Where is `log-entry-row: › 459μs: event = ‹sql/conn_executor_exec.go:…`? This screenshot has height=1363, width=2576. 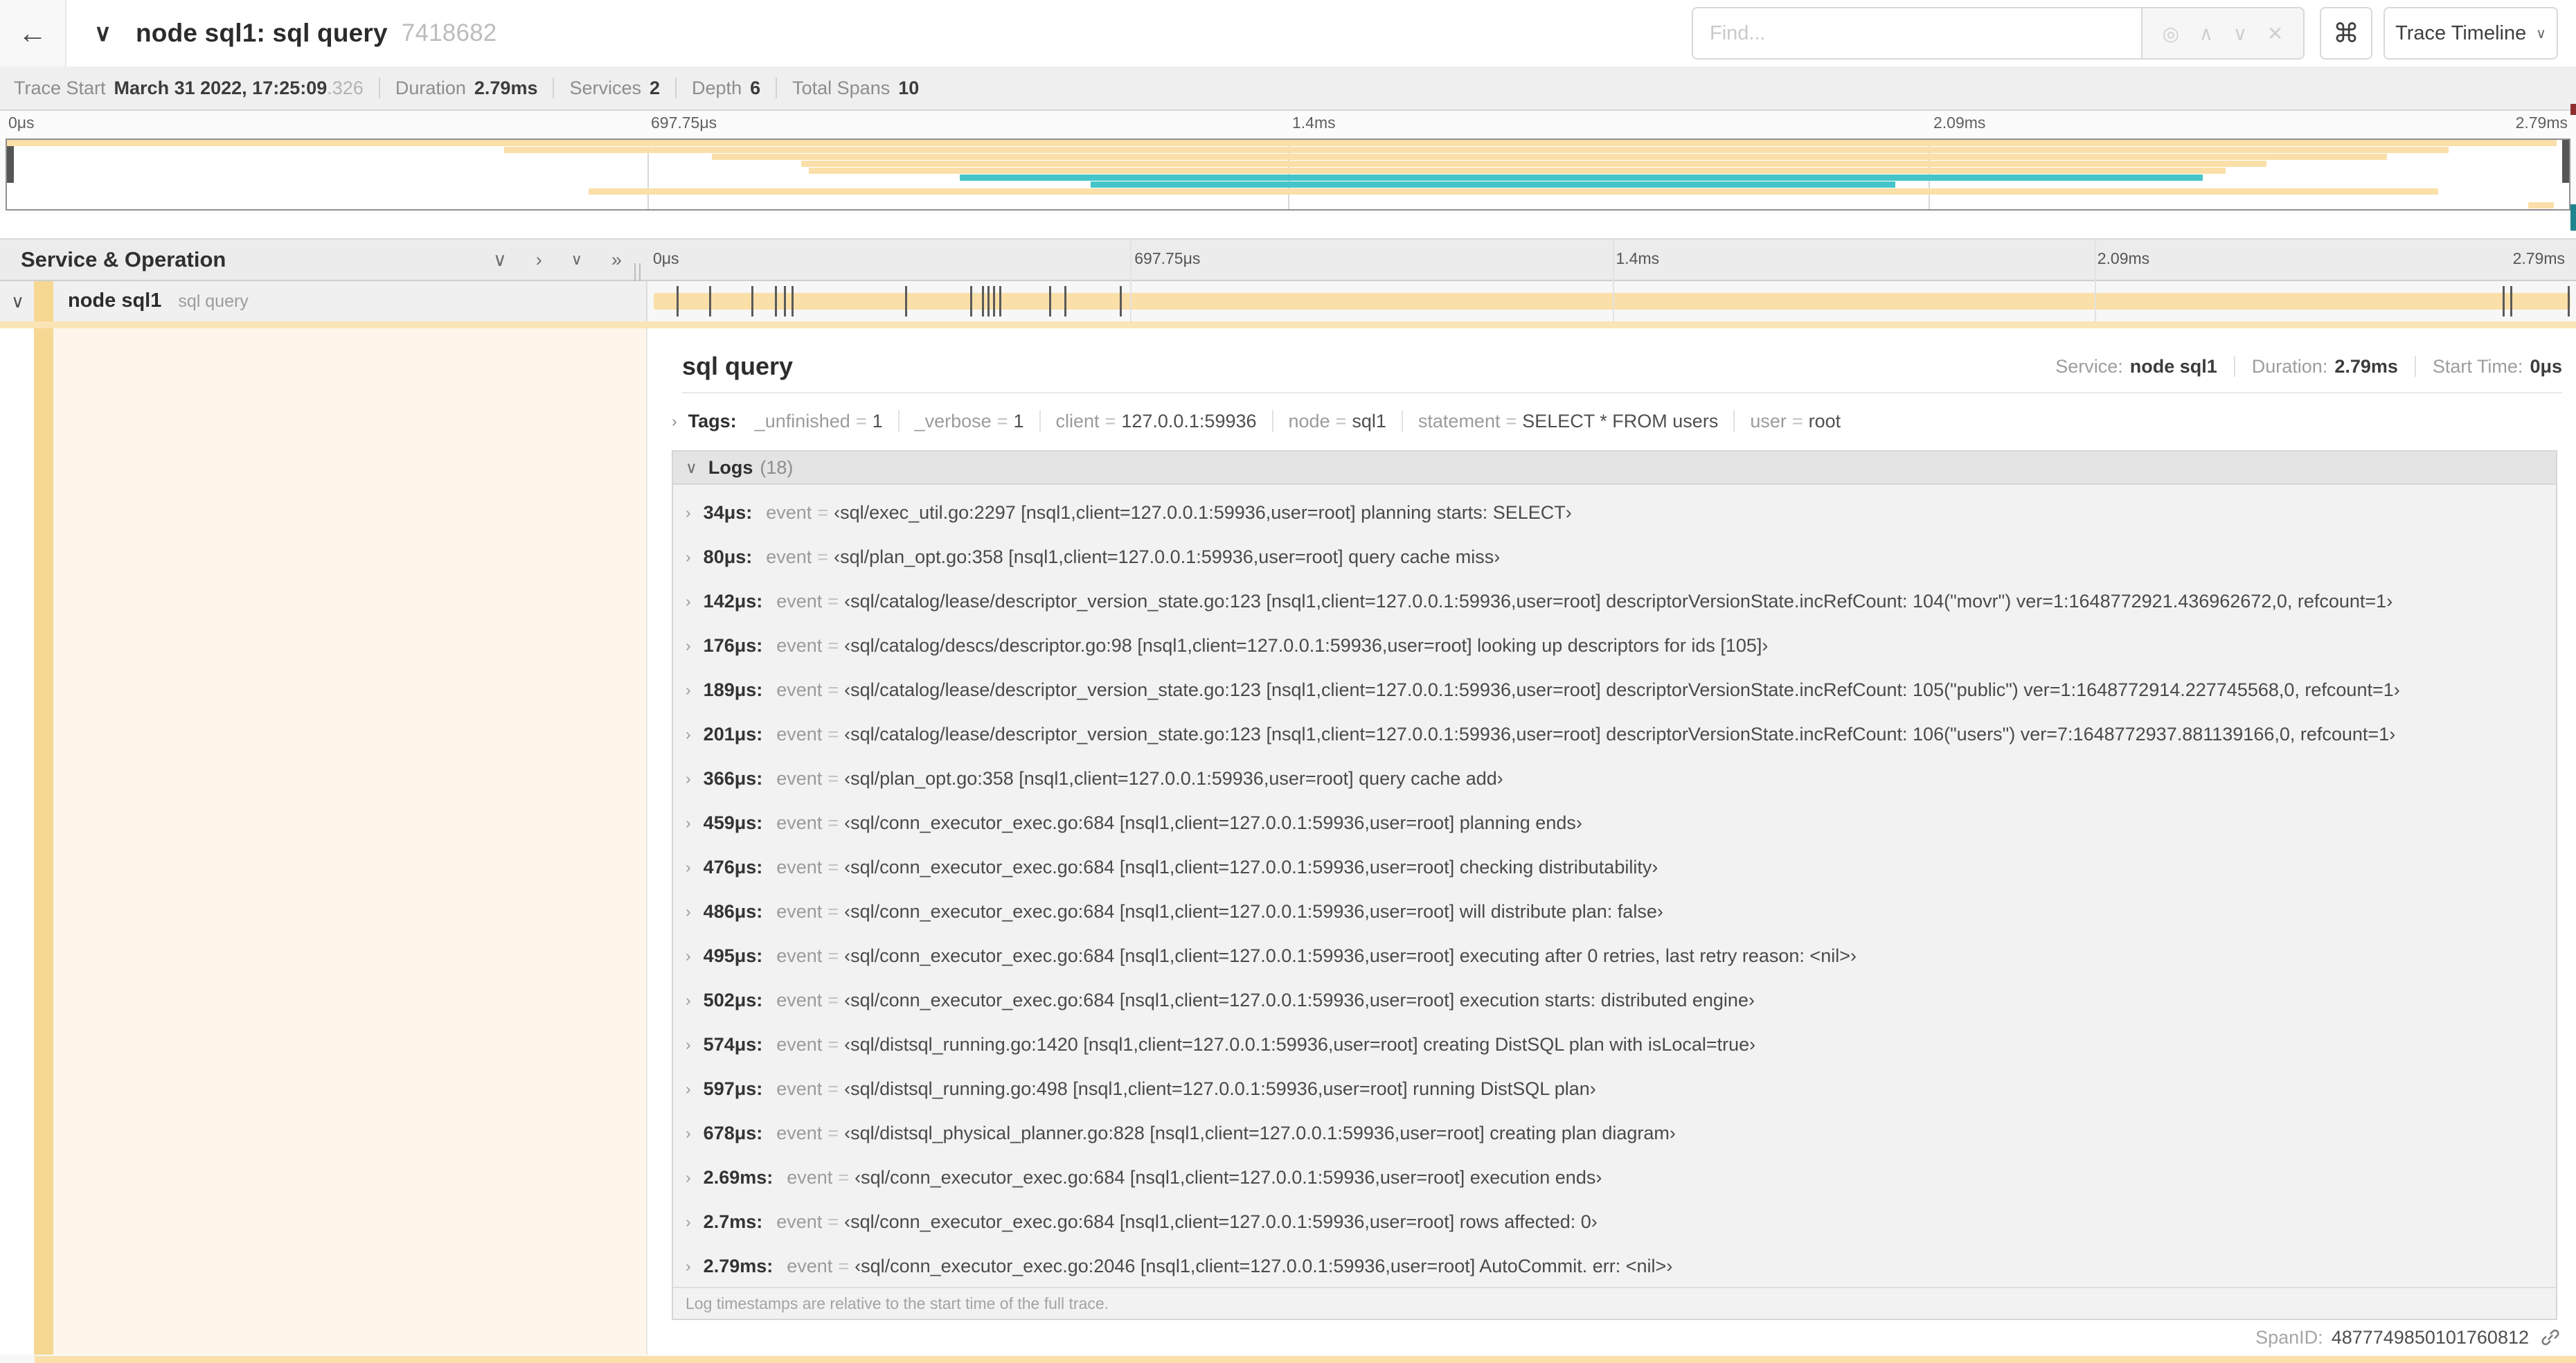
log-entry-row: › 459μs: event = ‹sql/conn_executor_exec.go:… is located at coordinates (1615, 823).